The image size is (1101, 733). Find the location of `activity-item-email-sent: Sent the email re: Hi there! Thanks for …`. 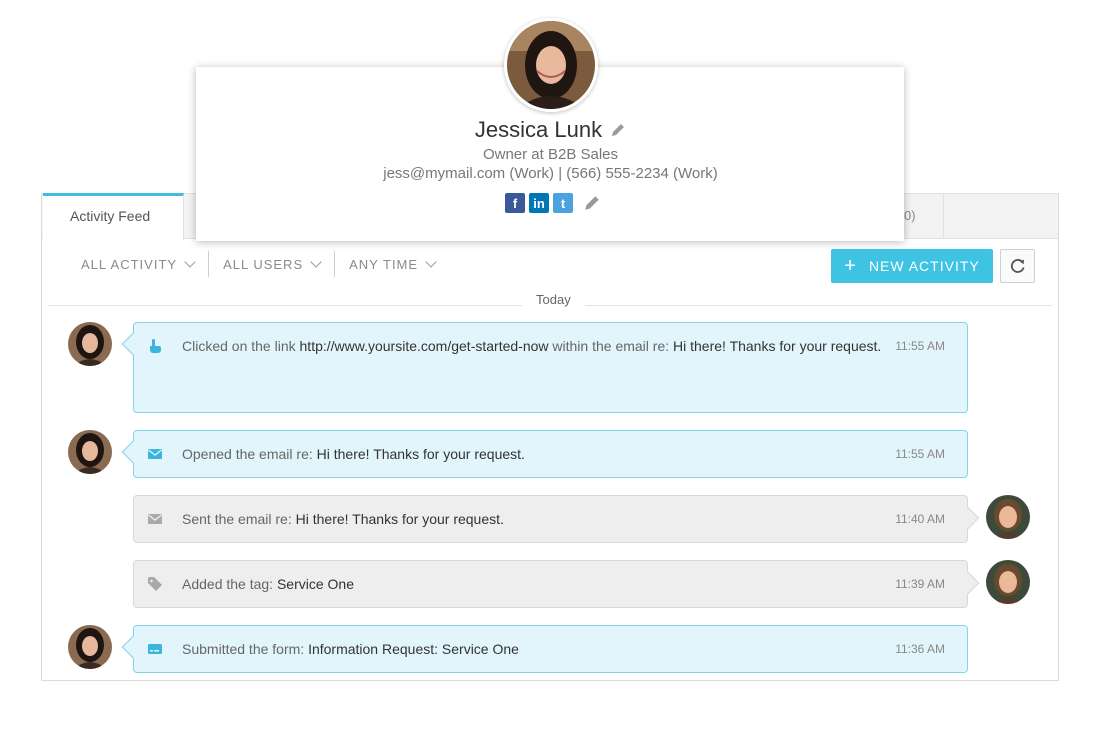

activity-item-email-sent: Sent the email re: Hi there! Thanks for … is located at coordinates (556, 519).